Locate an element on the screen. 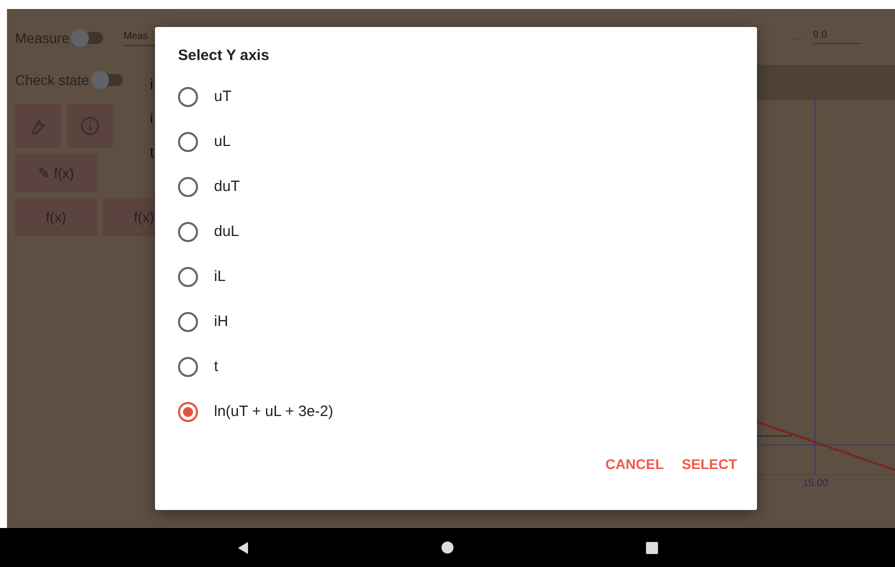  back-icon is located at coordinates (243, 547).